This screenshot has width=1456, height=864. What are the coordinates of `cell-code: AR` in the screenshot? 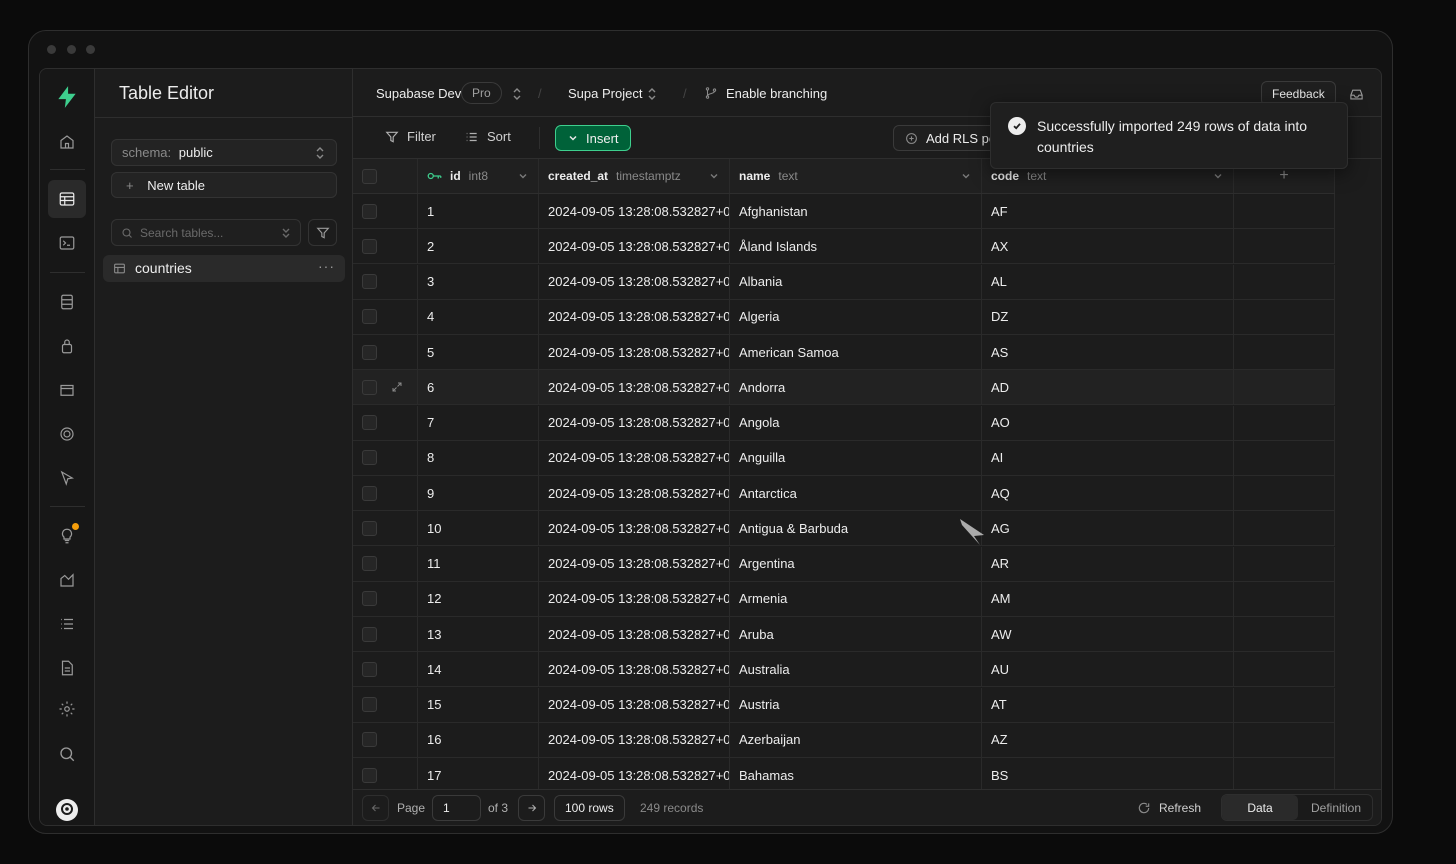 It's located at (1108, 563).